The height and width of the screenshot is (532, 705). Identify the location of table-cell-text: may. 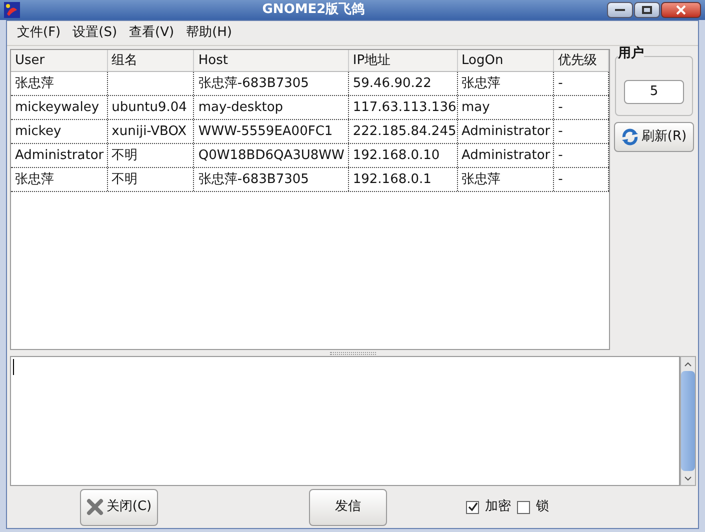
(476, 107).